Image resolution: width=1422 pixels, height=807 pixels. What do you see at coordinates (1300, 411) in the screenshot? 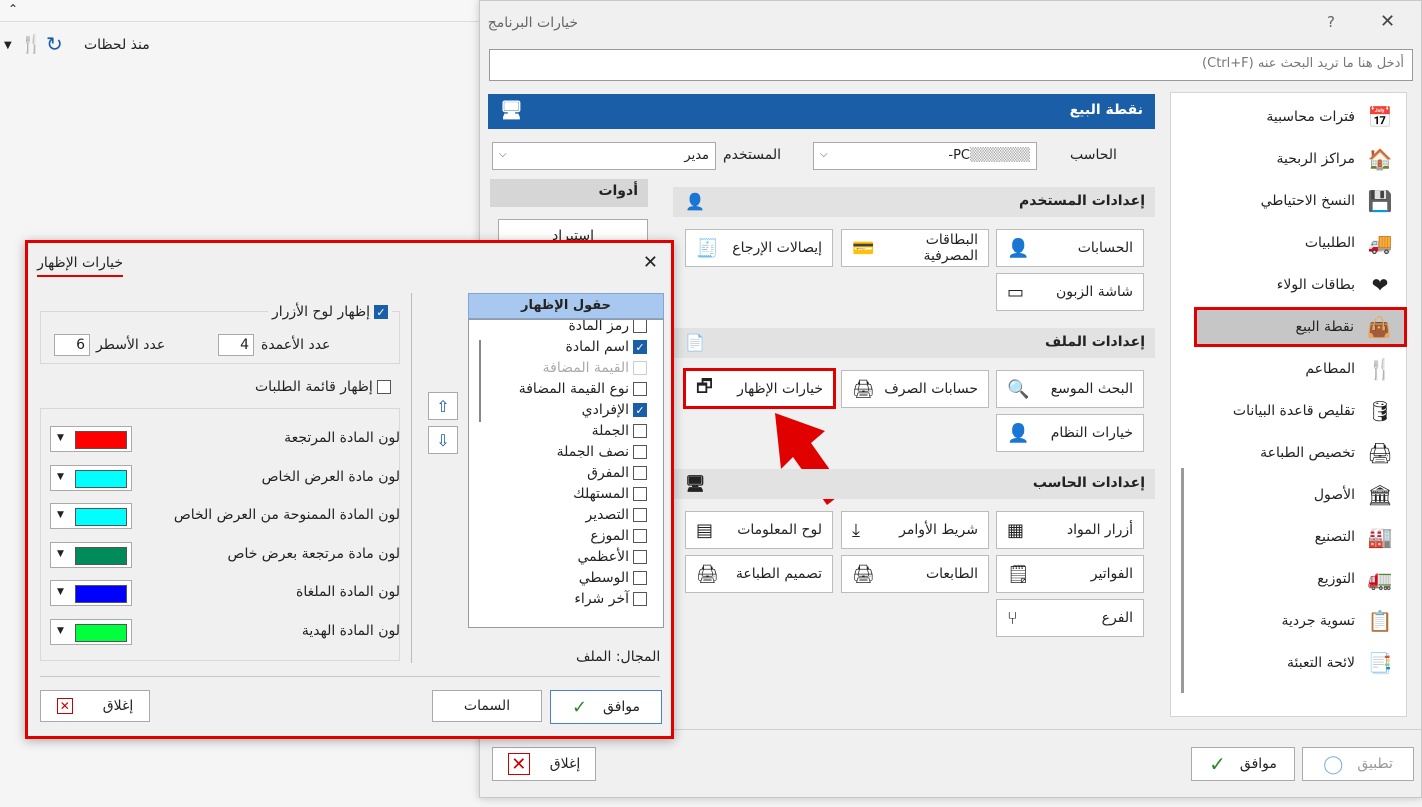
I see `sidebar-item: 🛢 تقليص قاعدة البيانات` at bounding box center [1300, 411].